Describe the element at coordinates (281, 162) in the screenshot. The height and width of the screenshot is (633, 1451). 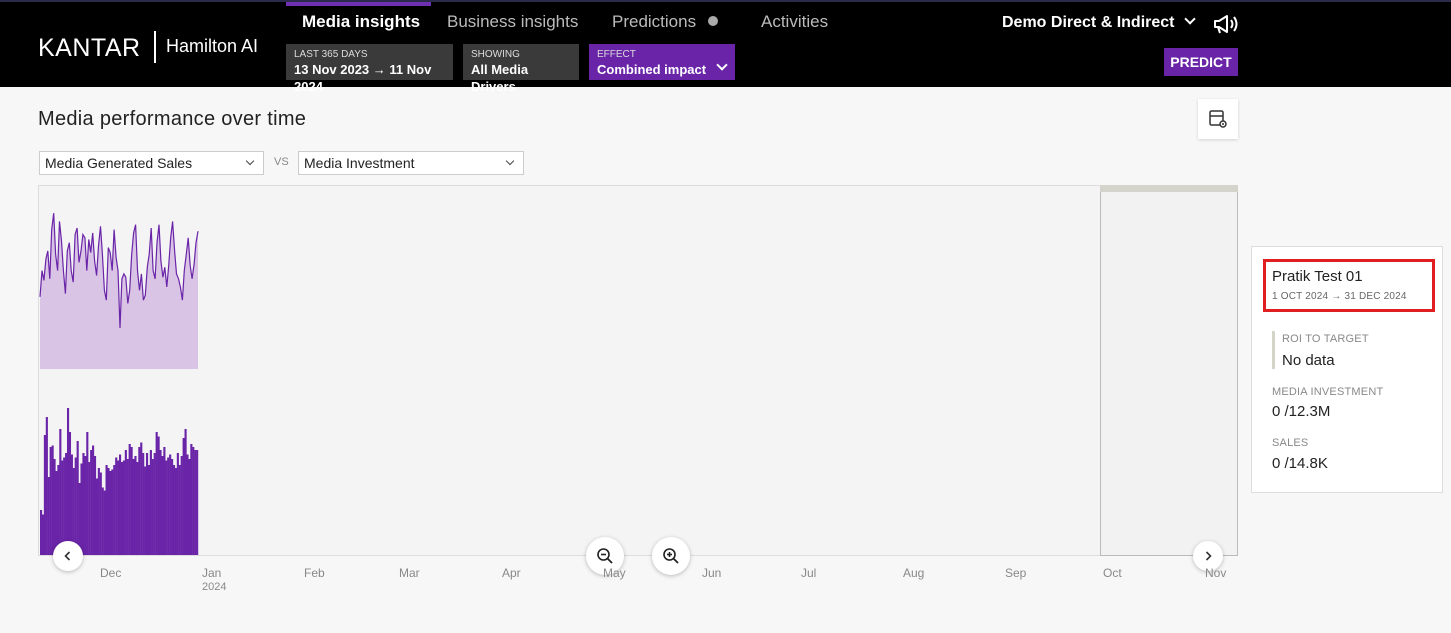
I see `vs-label: VS` at that location.